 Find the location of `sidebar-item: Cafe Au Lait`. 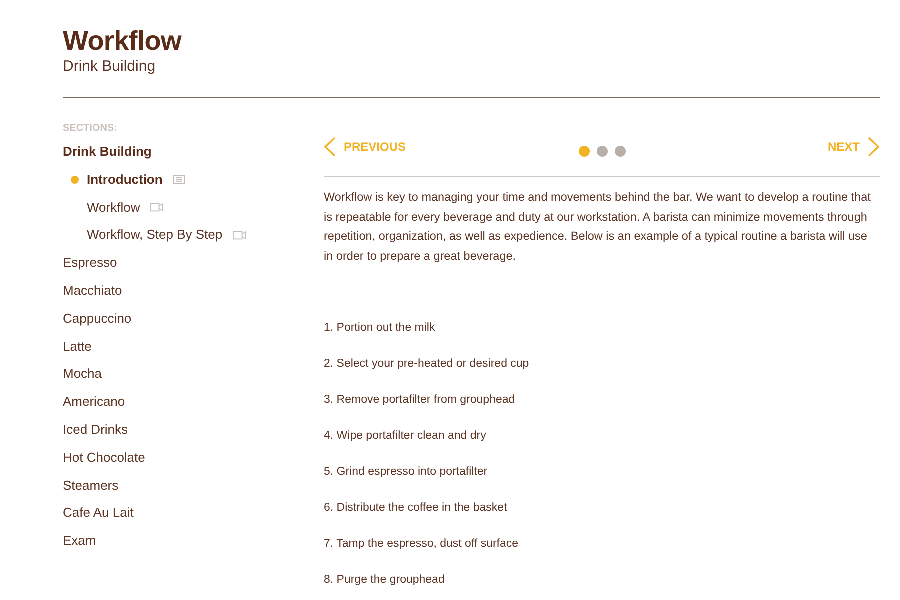

sidebar-item: Cafe Au Lait is located at coordinates (98, 513).